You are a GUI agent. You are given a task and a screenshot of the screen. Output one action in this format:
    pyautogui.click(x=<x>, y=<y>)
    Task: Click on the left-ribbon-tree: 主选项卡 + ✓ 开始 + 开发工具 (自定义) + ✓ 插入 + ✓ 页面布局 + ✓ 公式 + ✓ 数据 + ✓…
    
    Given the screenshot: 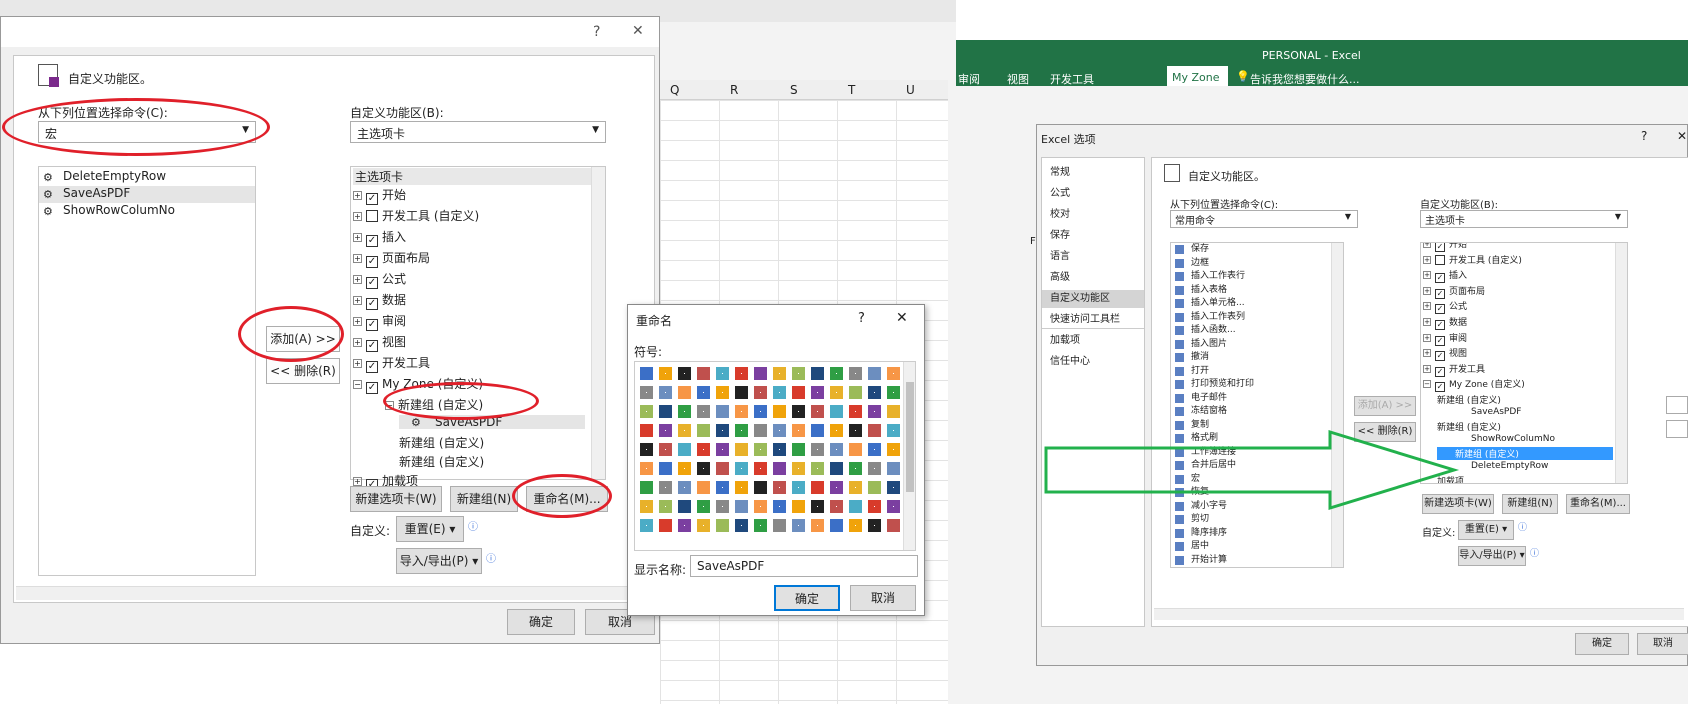 What is the action you would take?
    pyautogui.click(x=478, y=338)
    